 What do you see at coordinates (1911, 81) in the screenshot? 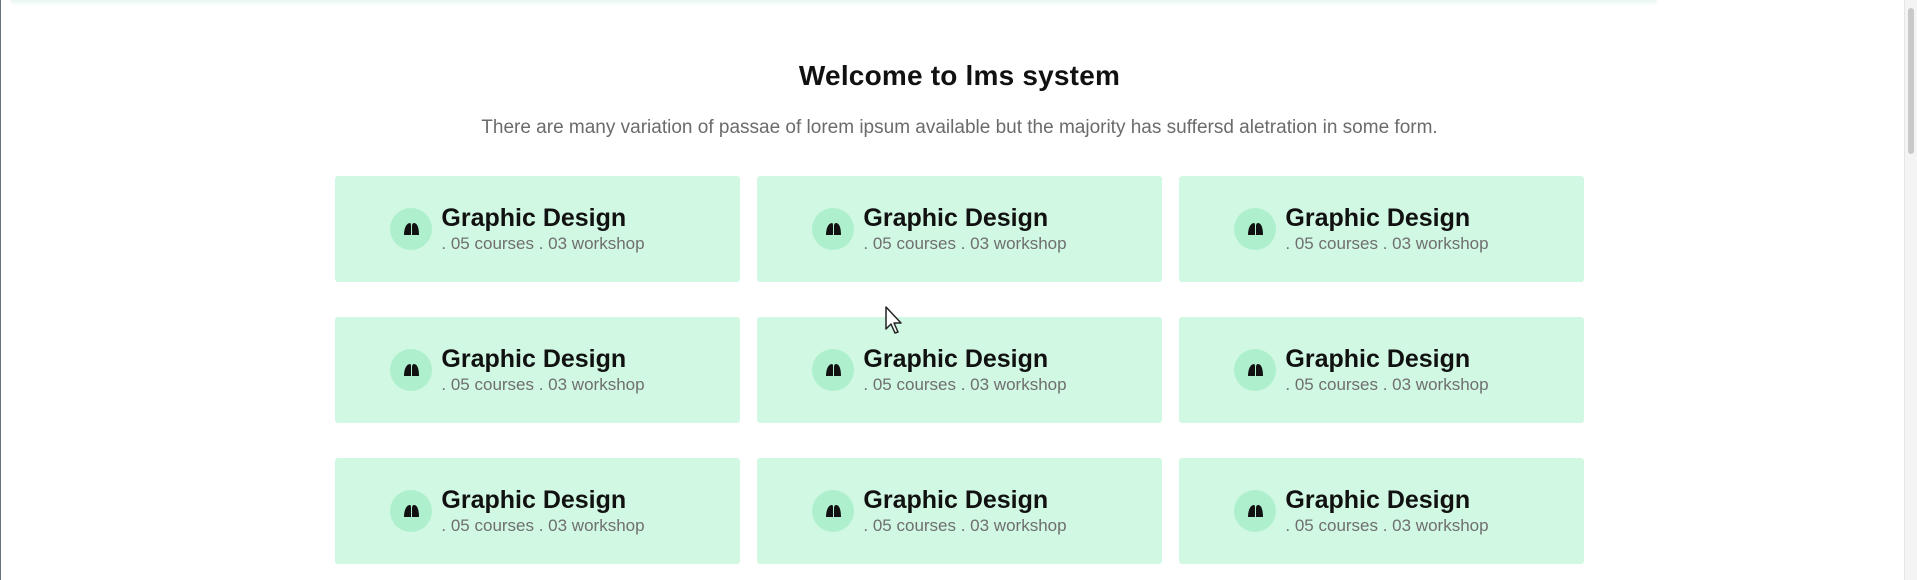
I see `scrollbar-thumb` at bounding box center [1911, 81].